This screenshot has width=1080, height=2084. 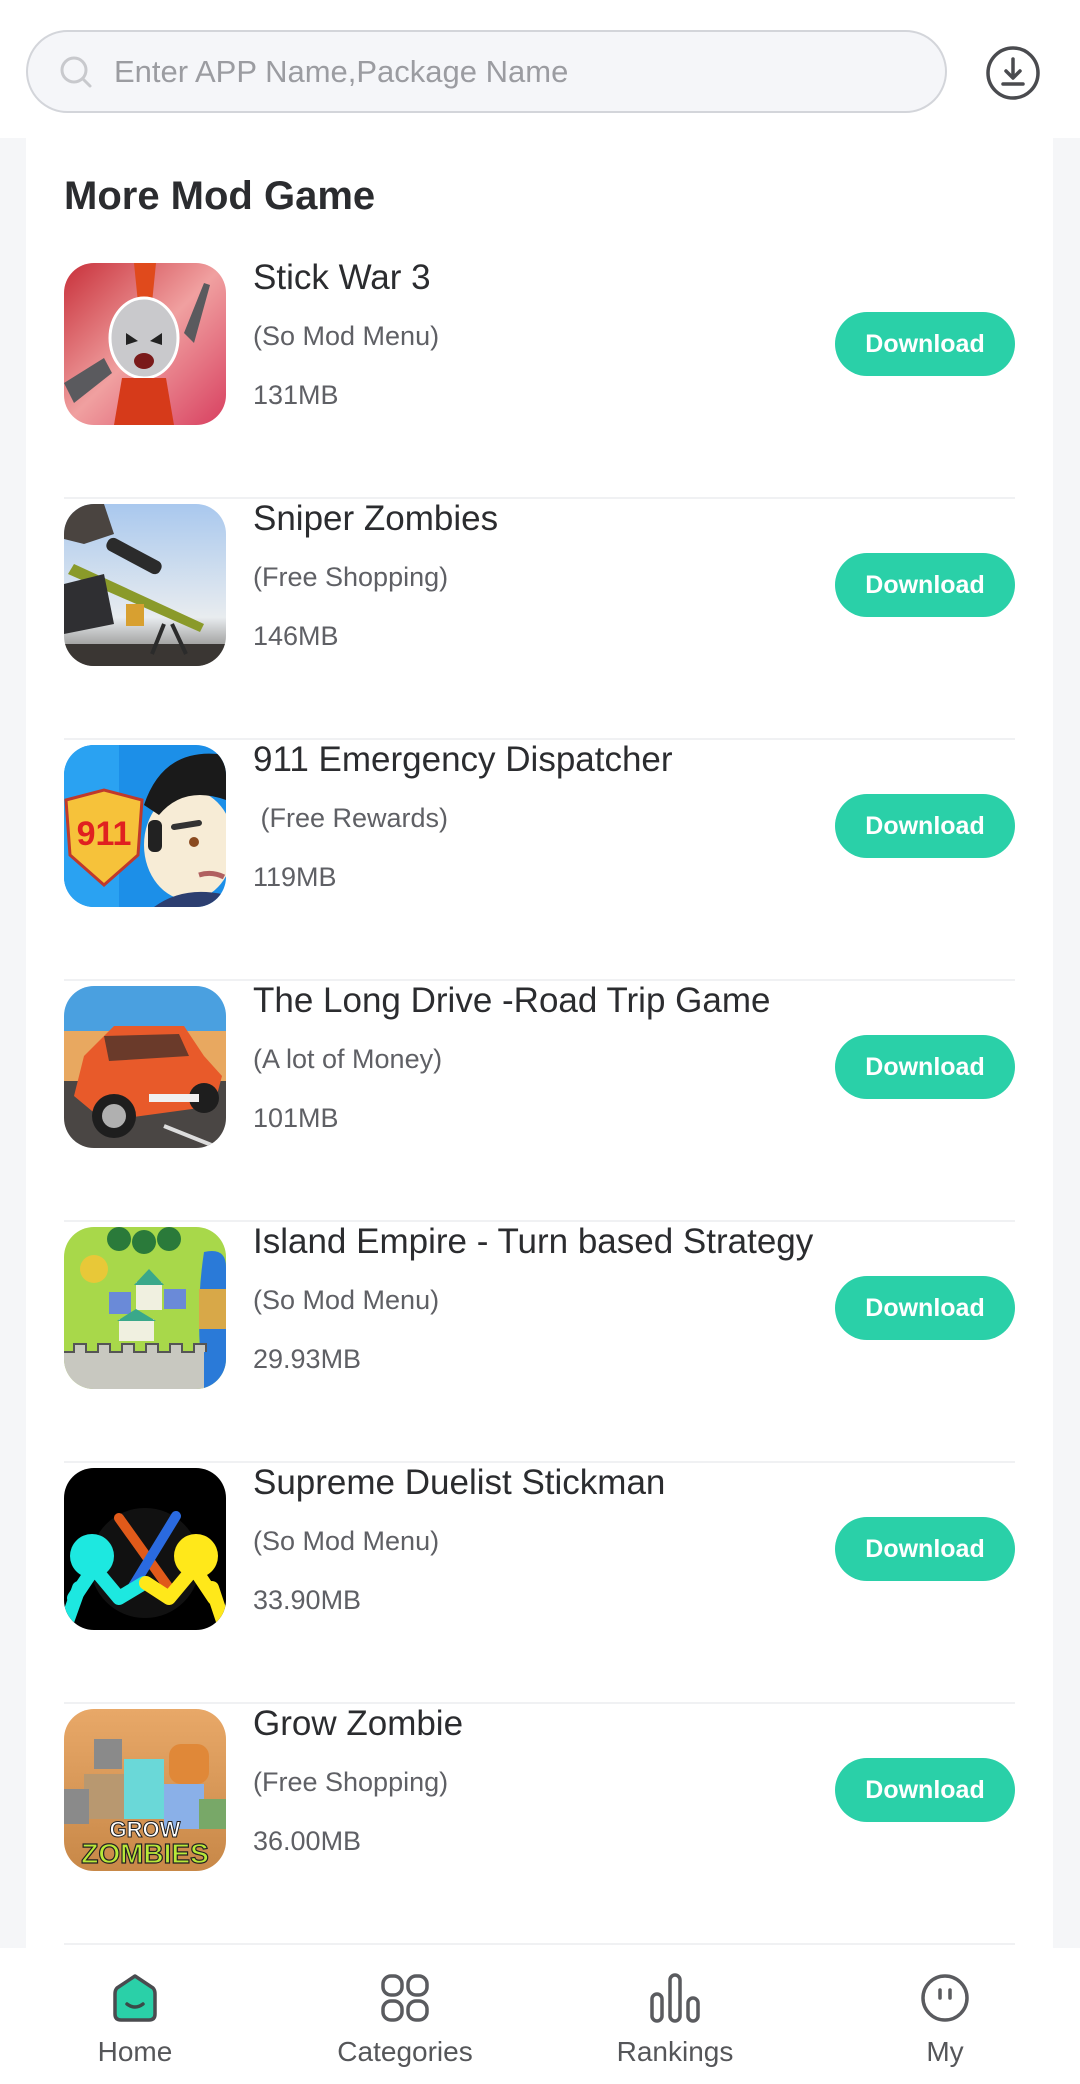 What do you see at coordinates (945, 2051) in the screenshot?
I see `tab-label: My` at bounding box center [945, 2051].